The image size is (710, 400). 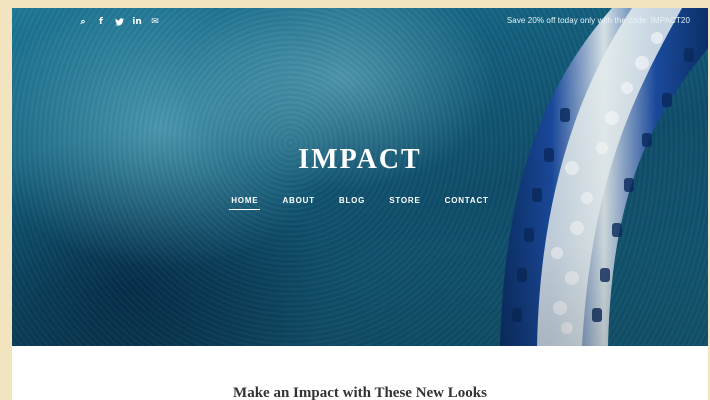 I want to click on email-icon: ✉, so click(x=155, y=22).